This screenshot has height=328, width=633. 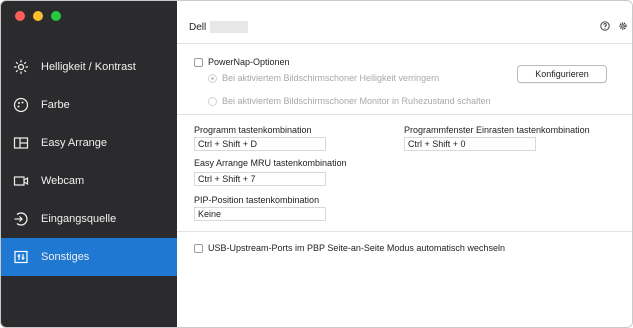 I want to click on sidebar-item-label: Helligkeit / Kontrast, so click(x=88, y=67).